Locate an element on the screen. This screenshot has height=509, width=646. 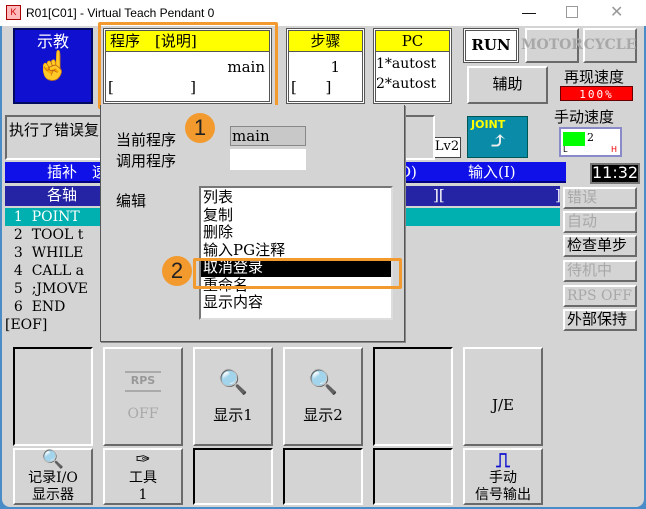
edit-menu-list: 列表 复制 删除 输入PG注释 取消登录 重命名 显示内容 is located at coordinates (296, 253).